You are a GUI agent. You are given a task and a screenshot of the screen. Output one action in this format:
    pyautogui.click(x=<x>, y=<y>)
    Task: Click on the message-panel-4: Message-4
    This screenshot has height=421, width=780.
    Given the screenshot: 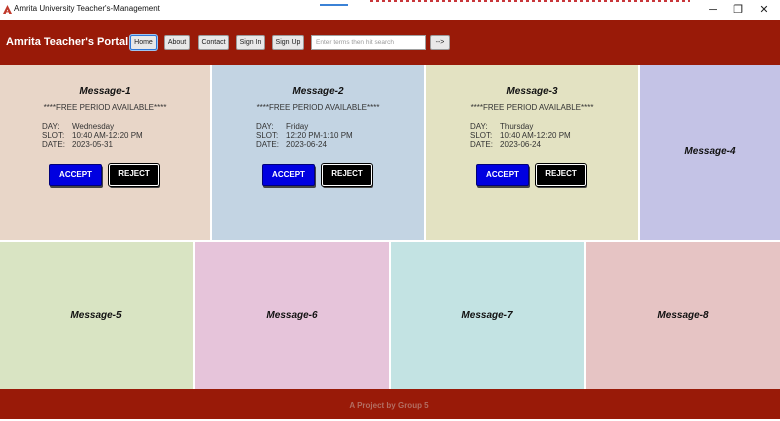 What is the action you would take?
    pyautogui.click(x=710, y=152)
    